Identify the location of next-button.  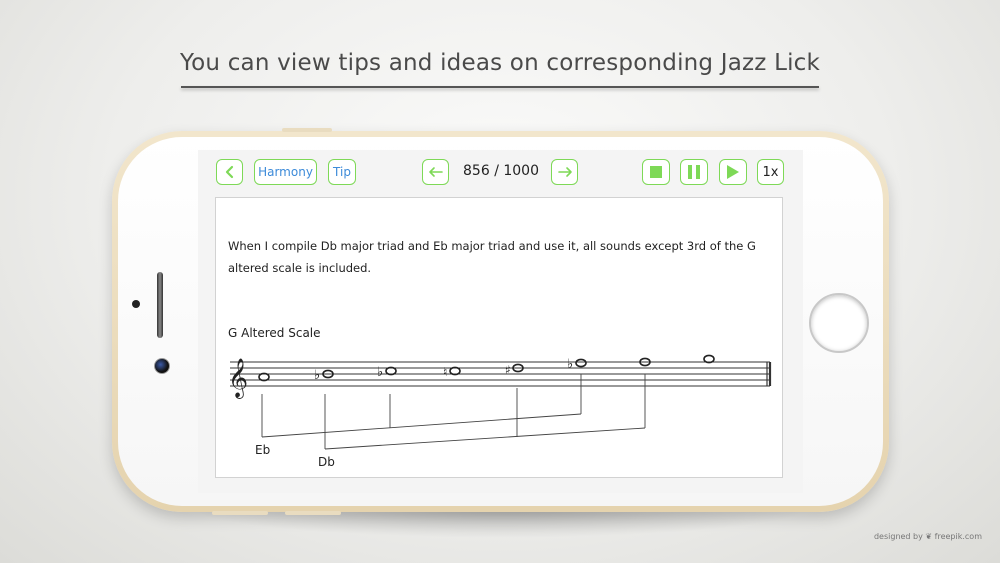
(564, 172).